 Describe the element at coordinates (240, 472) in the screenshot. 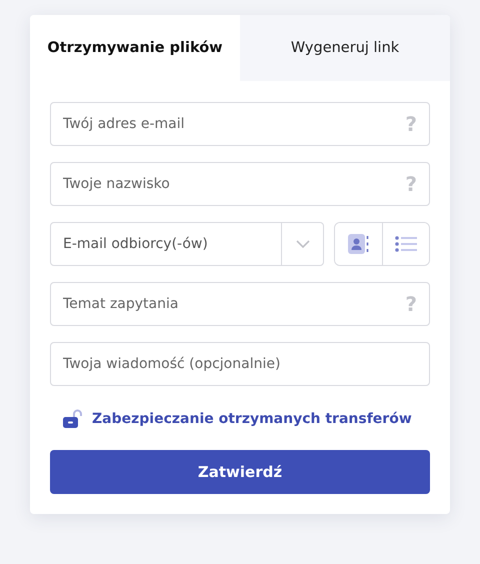

I see `submit-button: Zatwierdź` at that location.